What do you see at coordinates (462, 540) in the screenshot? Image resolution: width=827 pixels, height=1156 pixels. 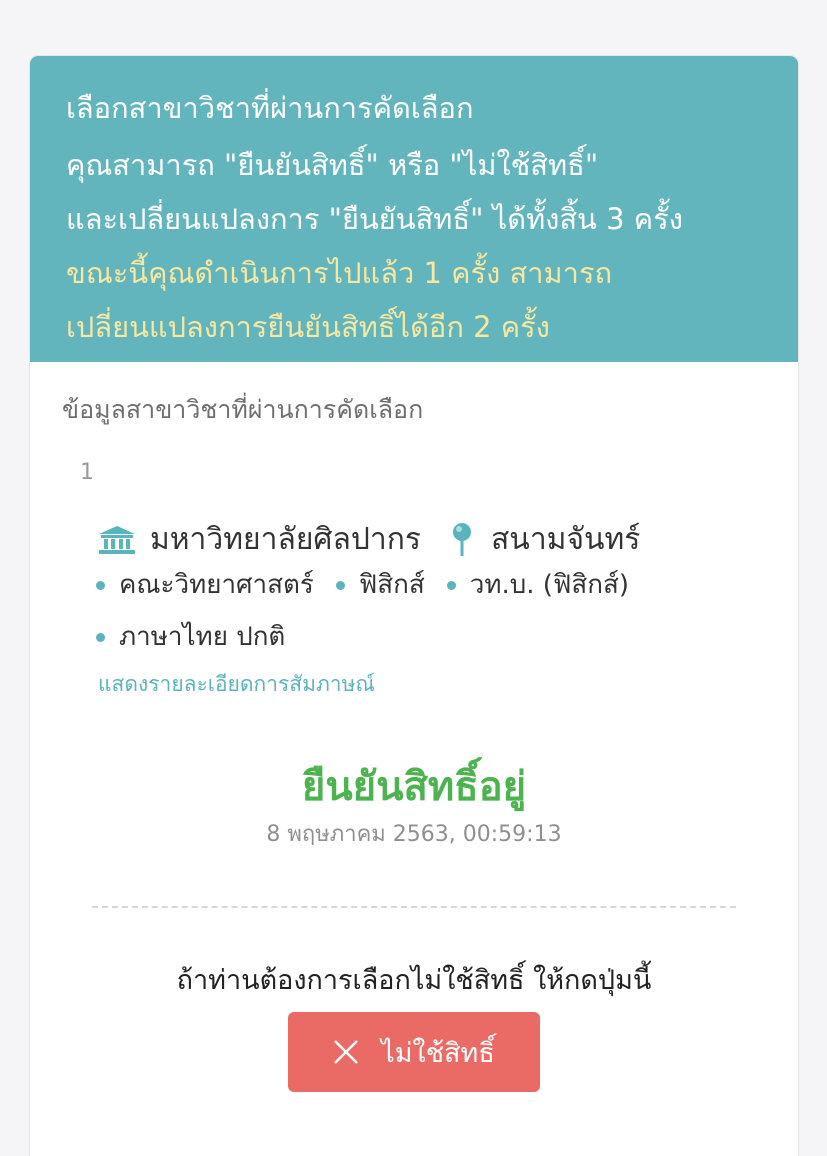 I see `map-pin-icon` at bounding box center [462, 540].